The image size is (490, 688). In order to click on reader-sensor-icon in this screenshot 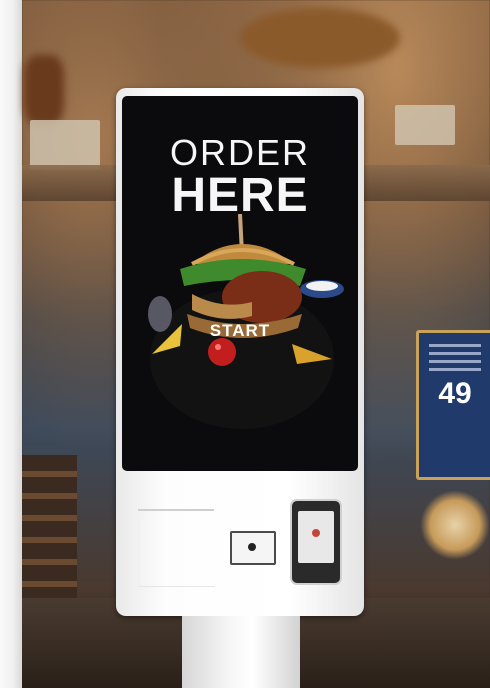, I will do `click(252, 547)`.